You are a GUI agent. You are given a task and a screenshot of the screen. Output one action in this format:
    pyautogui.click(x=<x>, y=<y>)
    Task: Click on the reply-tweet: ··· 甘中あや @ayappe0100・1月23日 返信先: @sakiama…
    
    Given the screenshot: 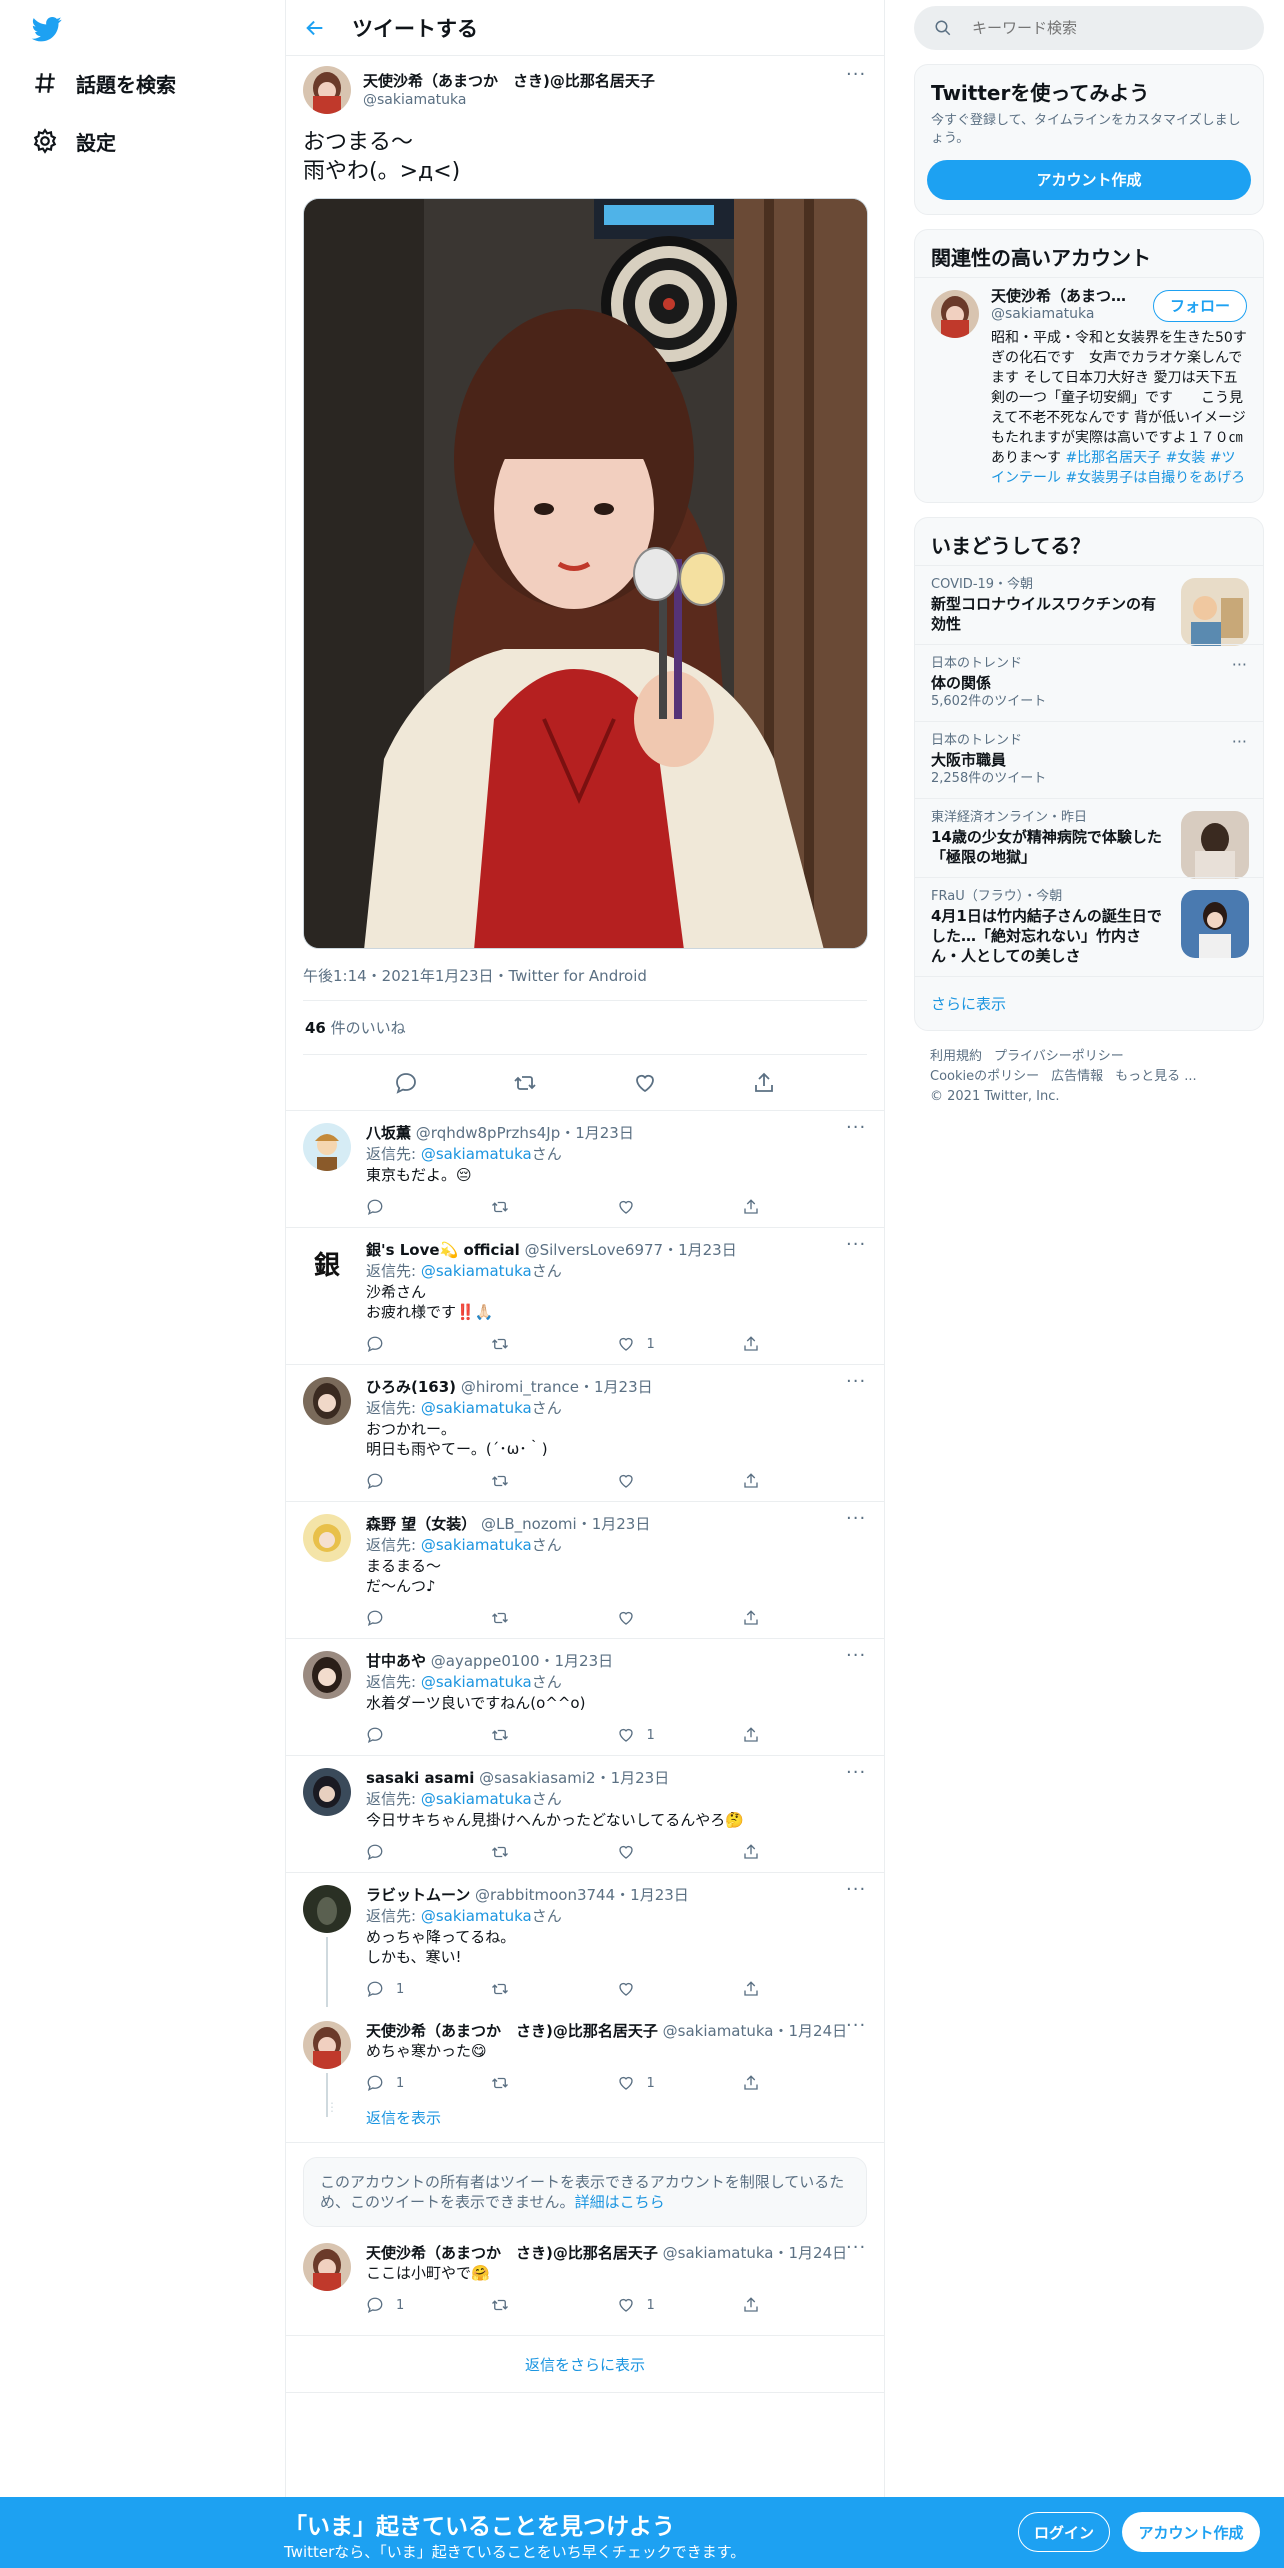 What is the action you would take?
    pyautogui.click(x=585, y=1697)
    